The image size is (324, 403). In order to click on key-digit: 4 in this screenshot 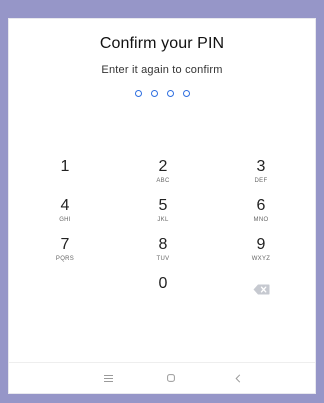, I will do `click(65, 205)`.